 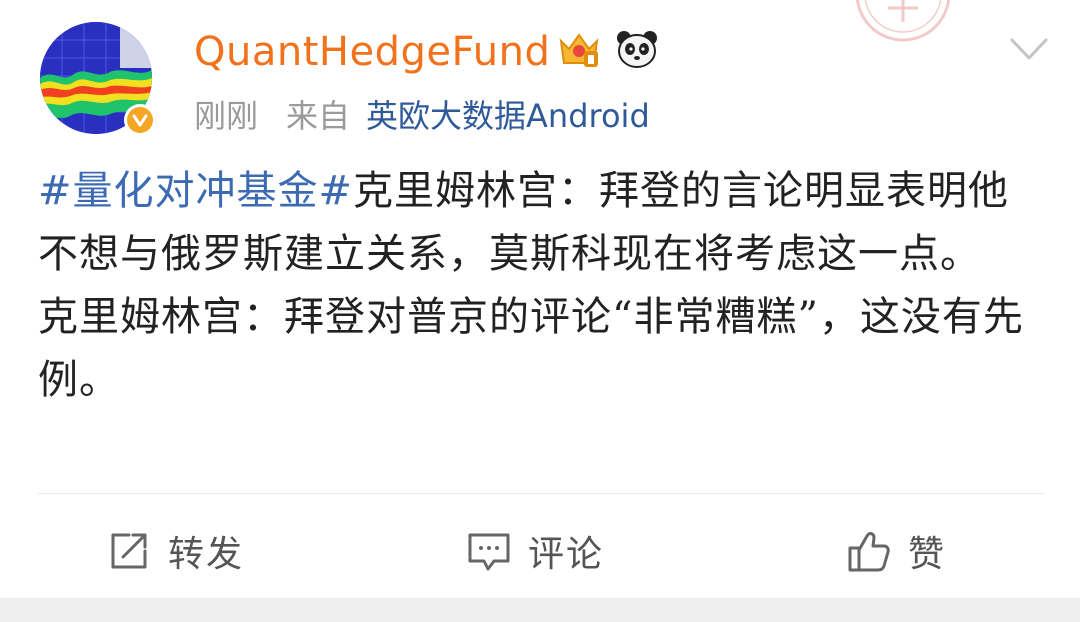 What do you see at coordinates (540, 610) in the screenshot?
I see `feed-separator` at bounding box center [540, 610].